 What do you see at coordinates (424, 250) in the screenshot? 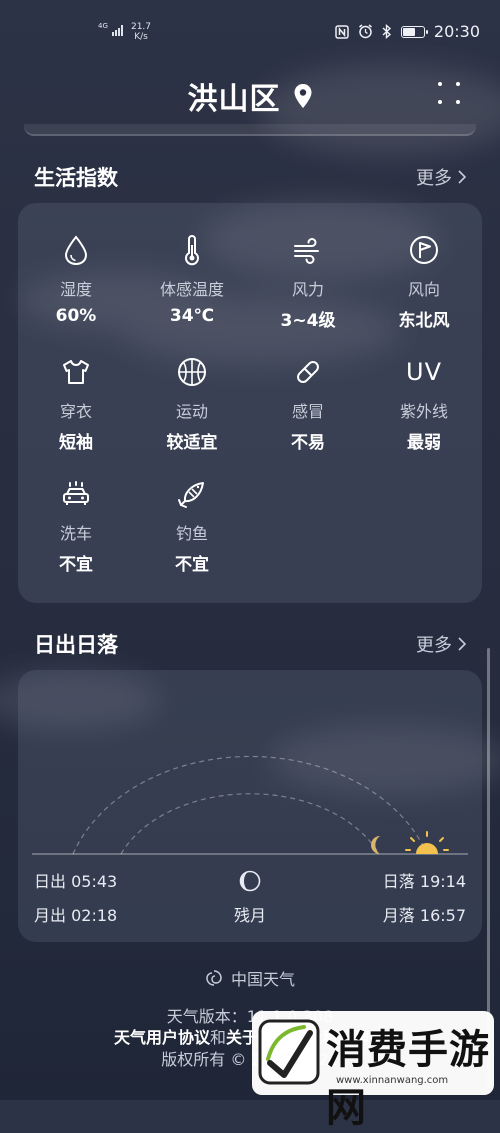
I see `wind-direction-flag-icon` at bounding box center [424, 250].